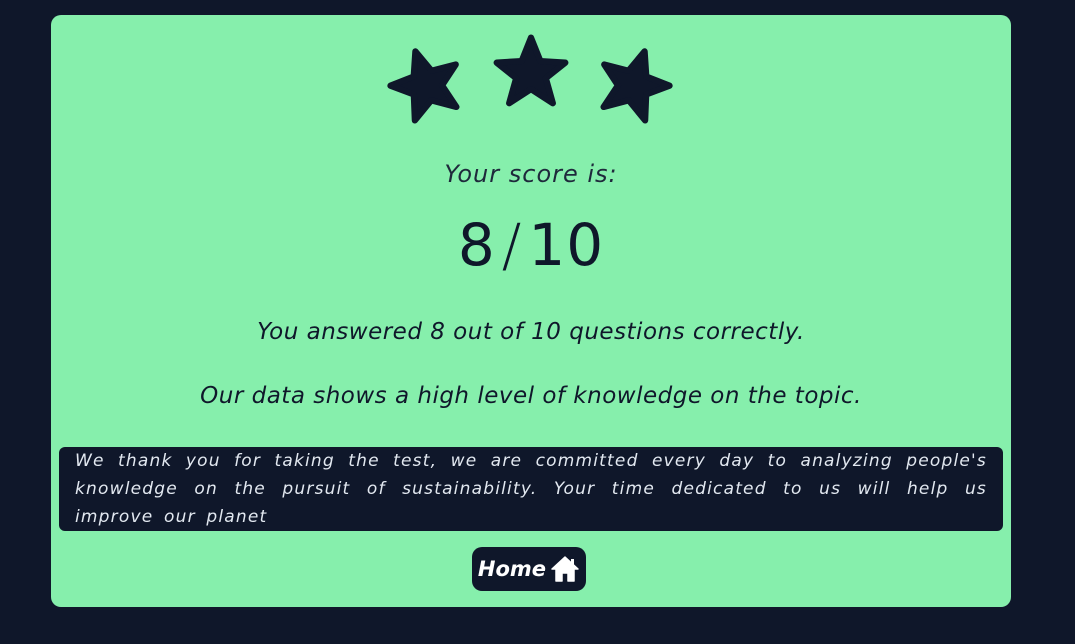 The height and width of the screenshot is (644, 1075). I want to click on home-button: Home, so click(529, 569).